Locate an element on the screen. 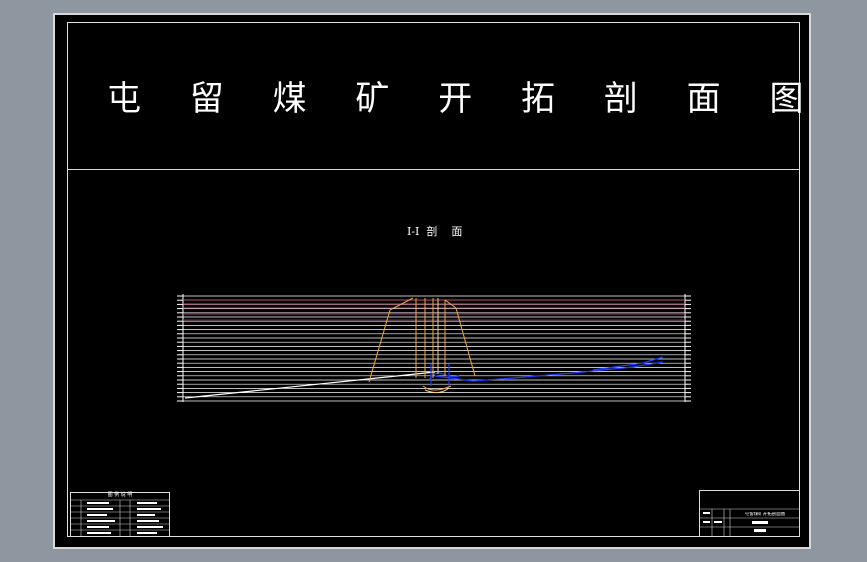  elevation-ticks is located at coordinates (434, 348).